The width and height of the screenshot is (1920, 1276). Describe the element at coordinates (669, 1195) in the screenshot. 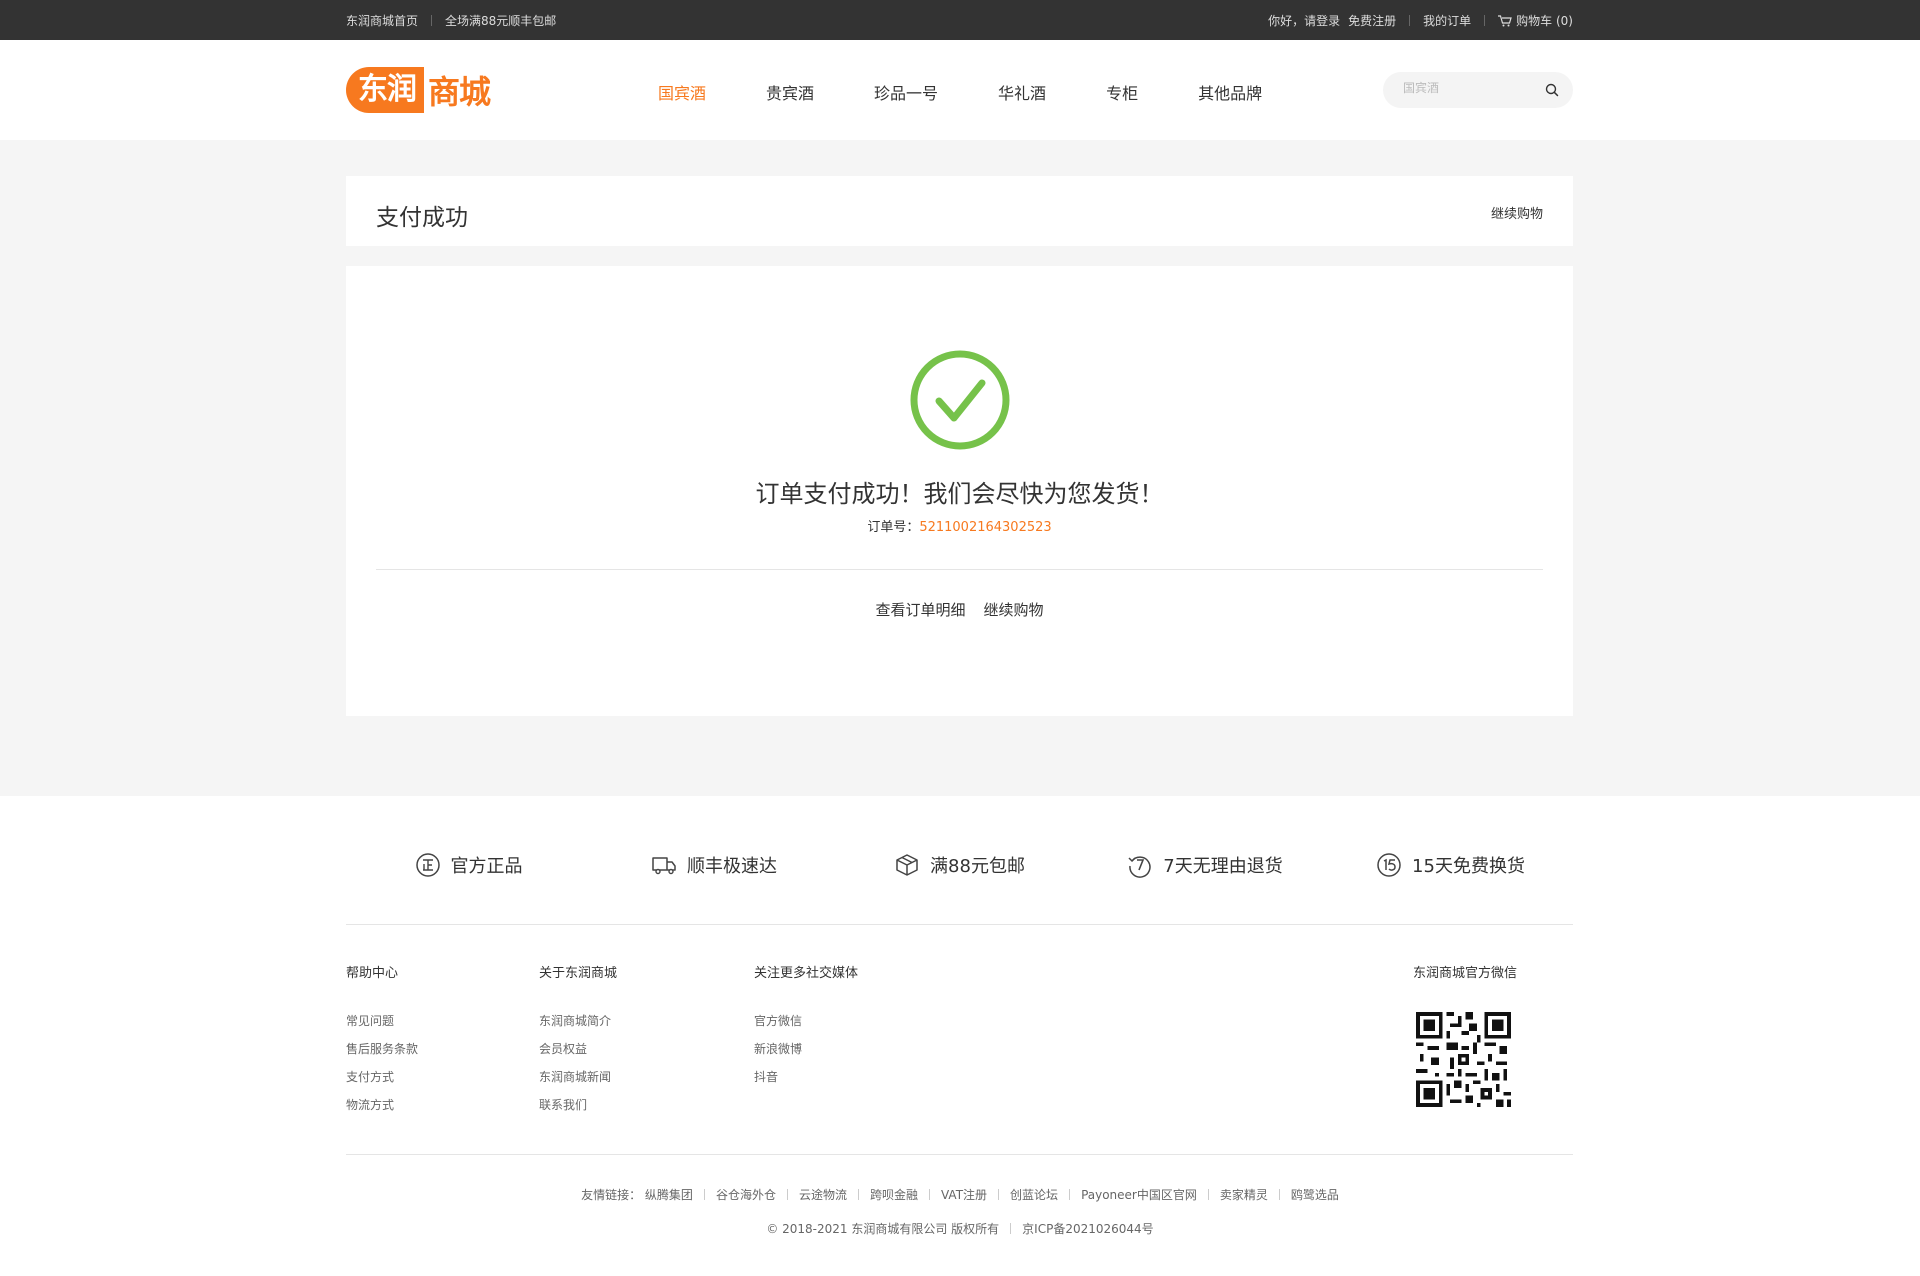

I see `friend-link: 纵腾集团` at that location.